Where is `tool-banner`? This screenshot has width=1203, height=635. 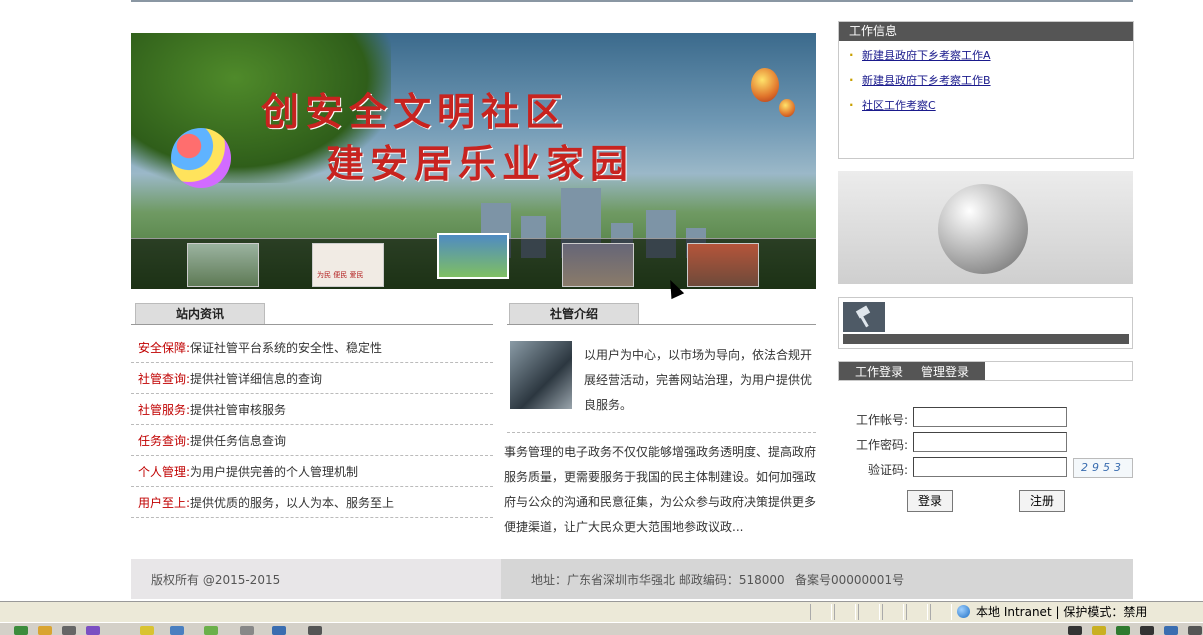
tool-banner is located at coordinates (985, 323).